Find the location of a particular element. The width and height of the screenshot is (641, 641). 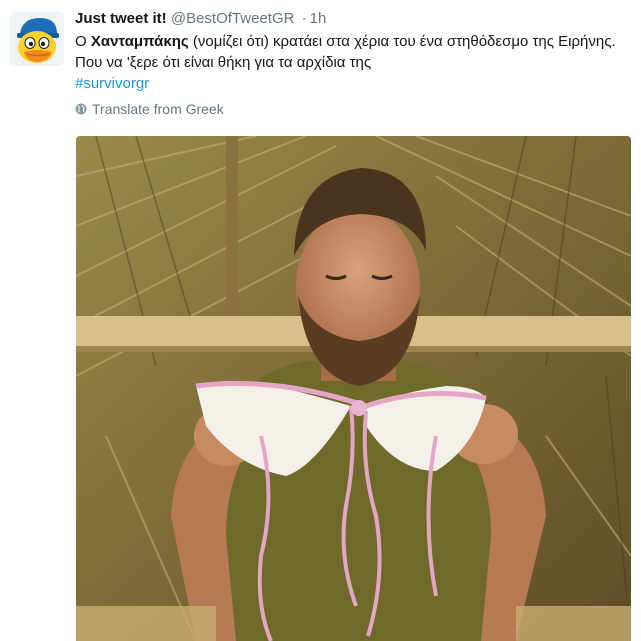

tweet-header: Just tweet it! @BestOfTweetGR · 1h is located at coordinates (355, 19).